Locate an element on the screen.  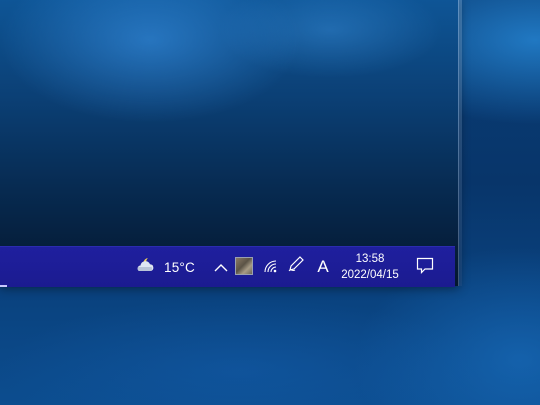
wifi-icon is located at coordinates (271, 267).